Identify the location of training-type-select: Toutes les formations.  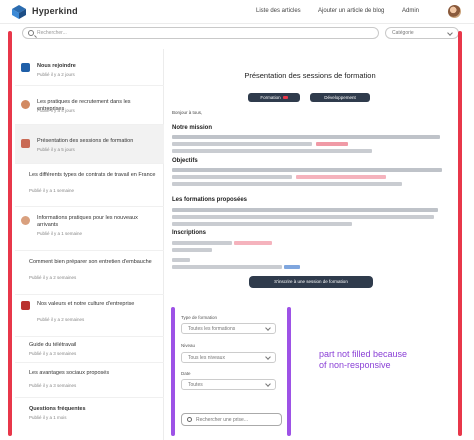
(228, 328).